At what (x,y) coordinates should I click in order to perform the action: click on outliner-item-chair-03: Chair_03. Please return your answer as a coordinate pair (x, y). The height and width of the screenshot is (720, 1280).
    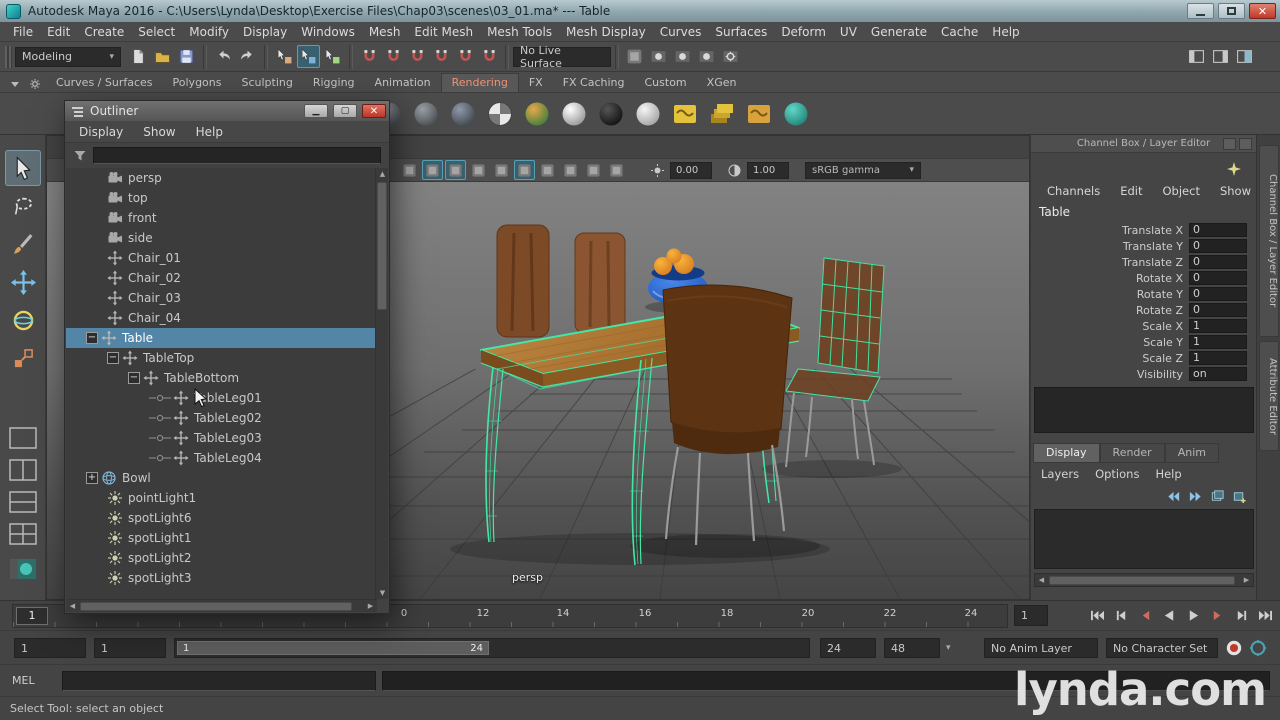
    Looking at the image, I should click on (221, 298).